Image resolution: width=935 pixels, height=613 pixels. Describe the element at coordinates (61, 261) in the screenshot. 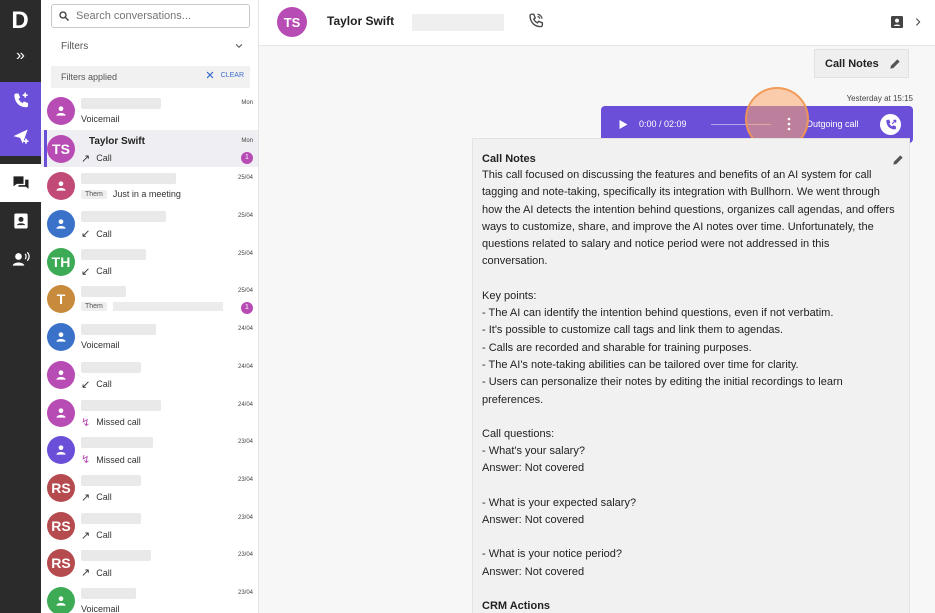

I see `conversation-avatar: TH` at that location.